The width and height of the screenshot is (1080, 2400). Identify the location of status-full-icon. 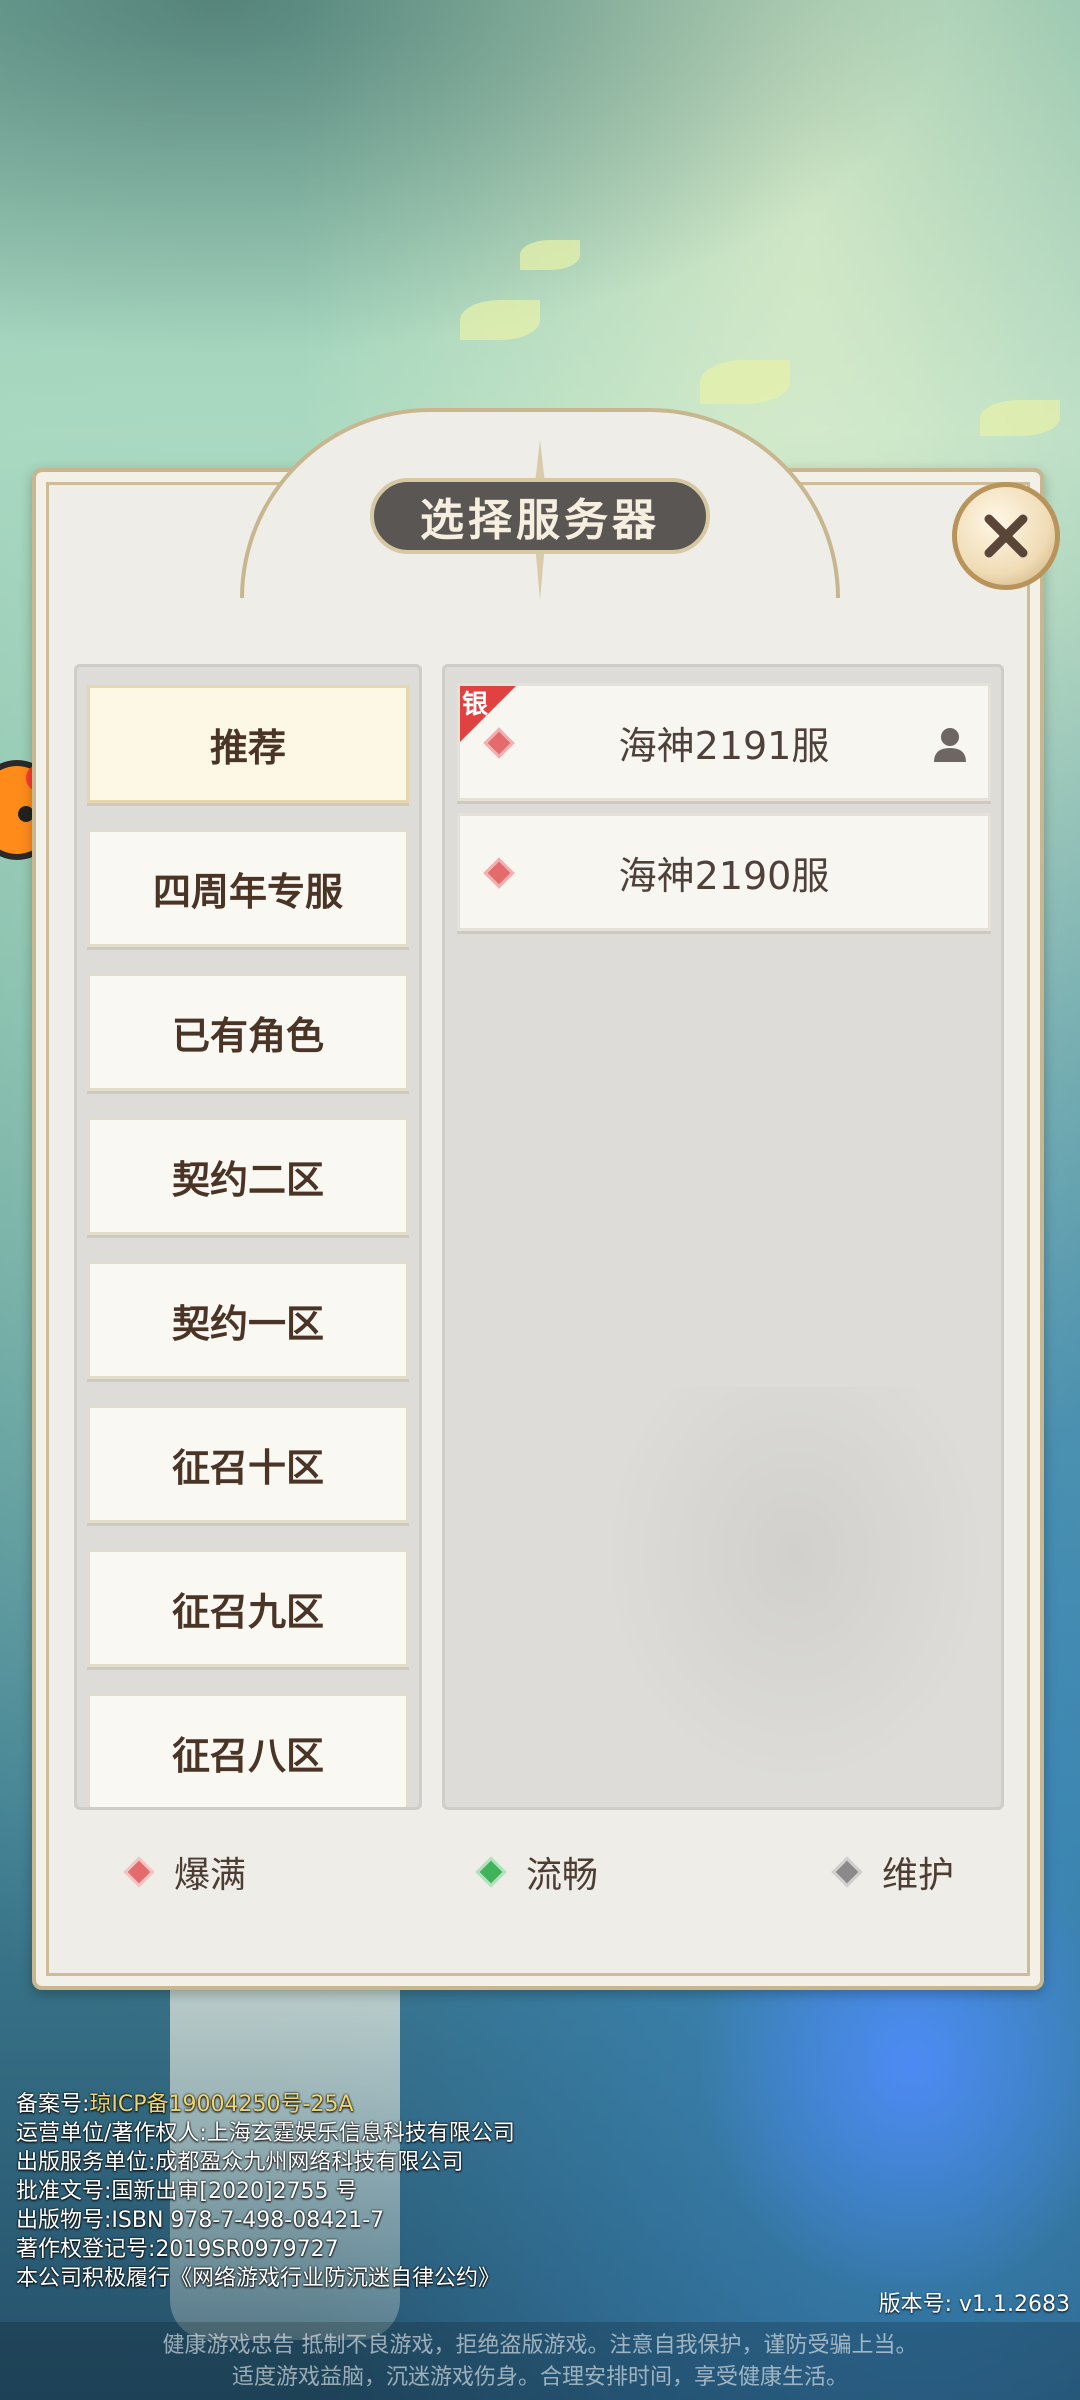
(499, 873).